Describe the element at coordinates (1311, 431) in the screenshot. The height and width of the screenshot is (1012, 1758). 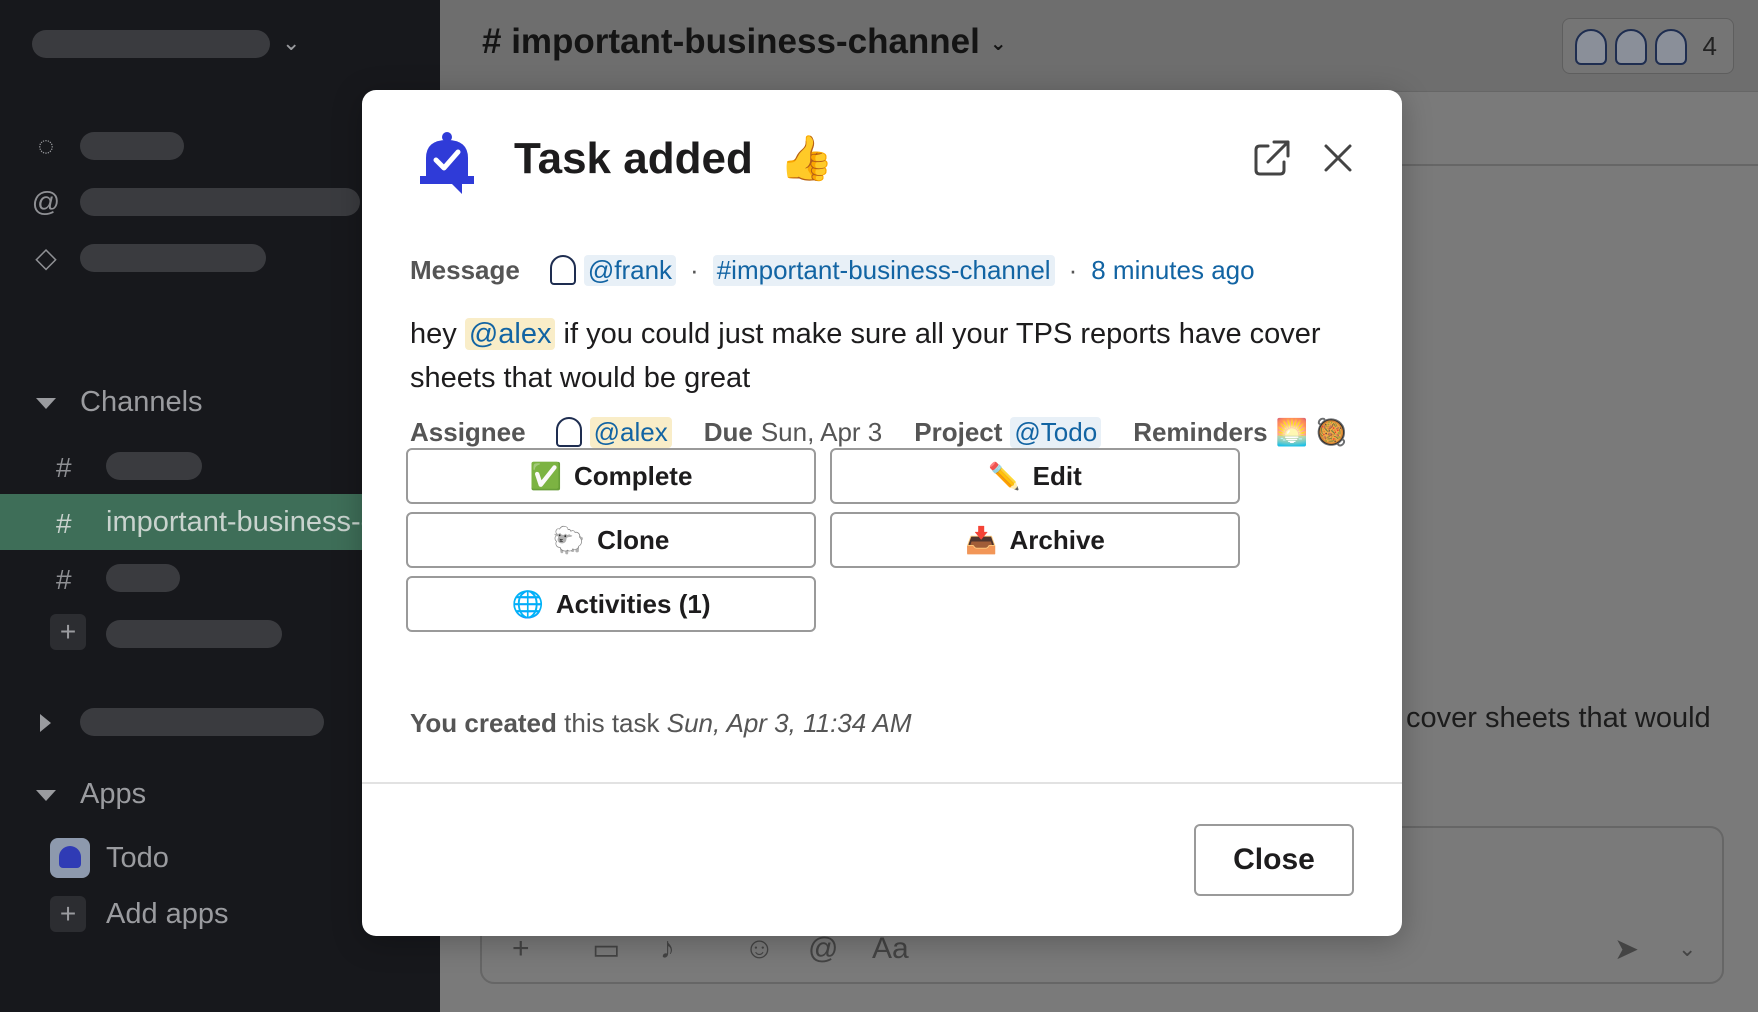
I see `reminders-emoji-icons: 🌅 🥘` at that location.